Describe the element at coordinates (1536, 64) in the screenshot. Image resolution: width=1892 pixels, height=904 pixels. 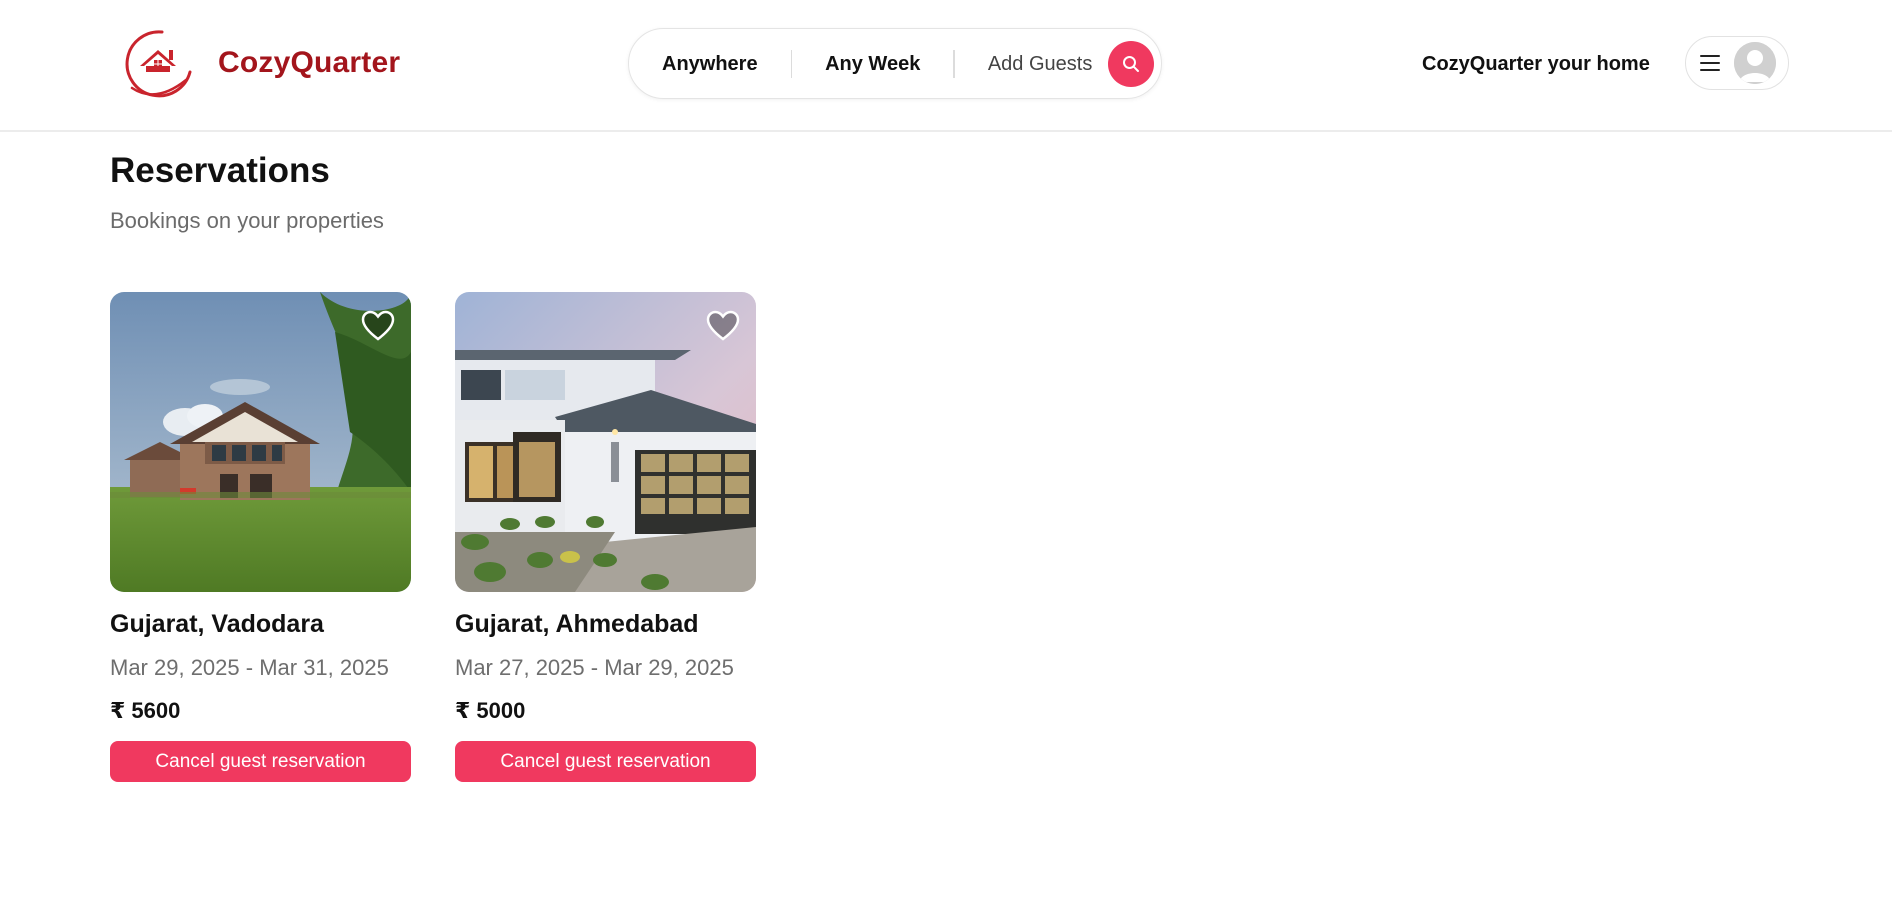
I see `host-link: CozyQuarter your home` at that location.